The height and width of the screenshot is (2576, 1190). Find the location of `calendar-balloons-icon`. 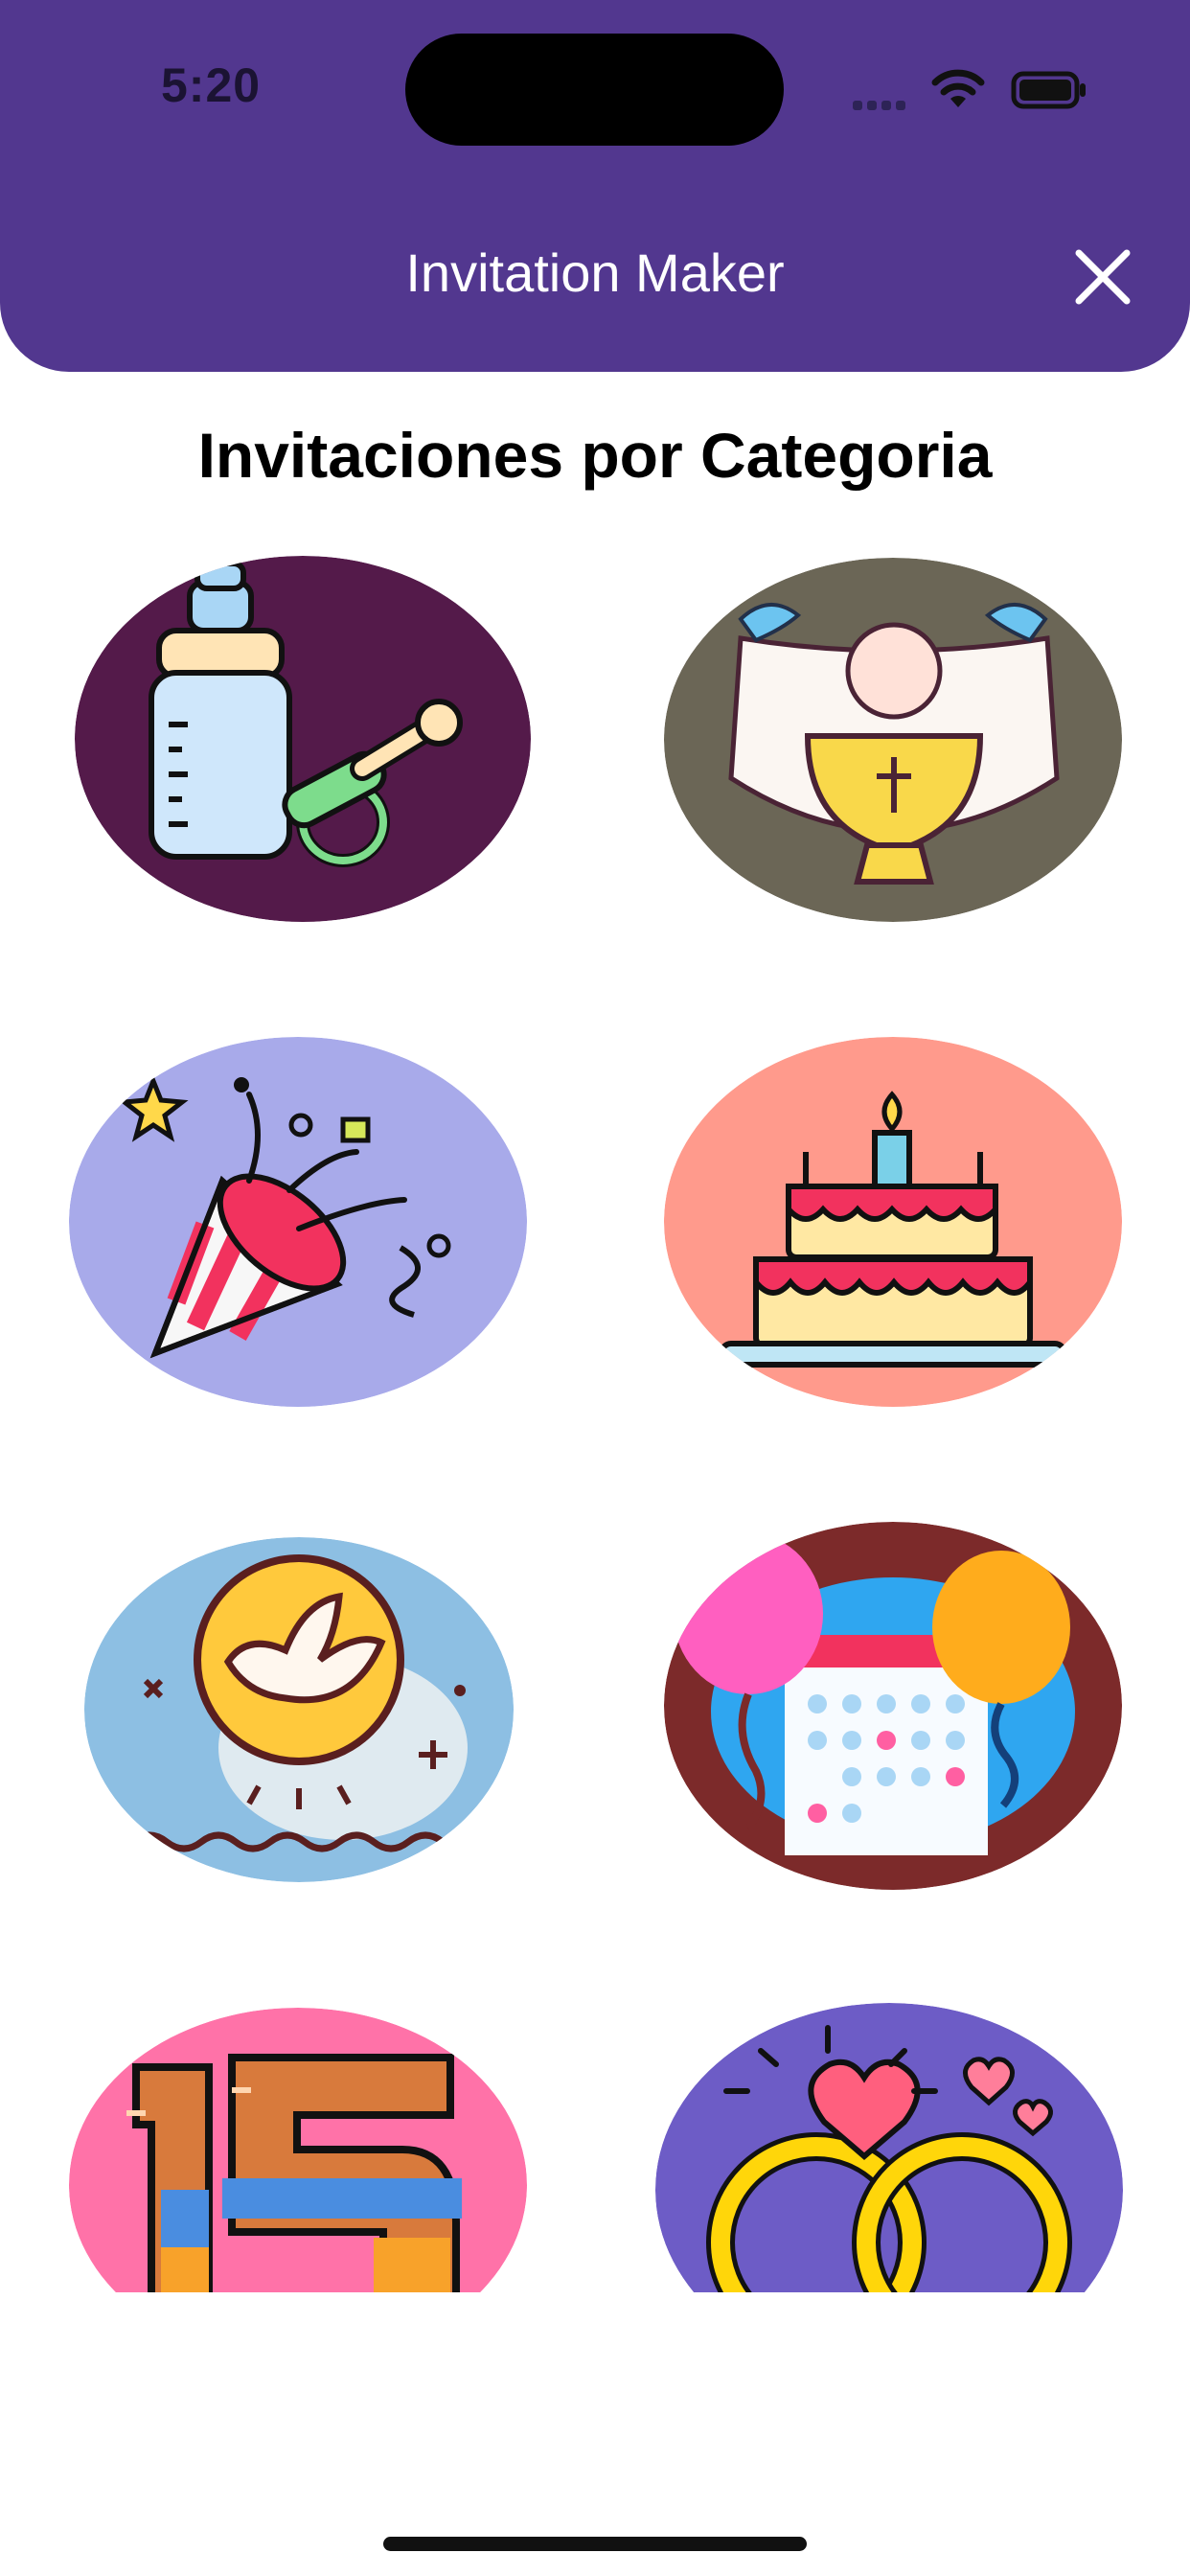

calendar-balloons-icon is located at coordinates (893, 1706).